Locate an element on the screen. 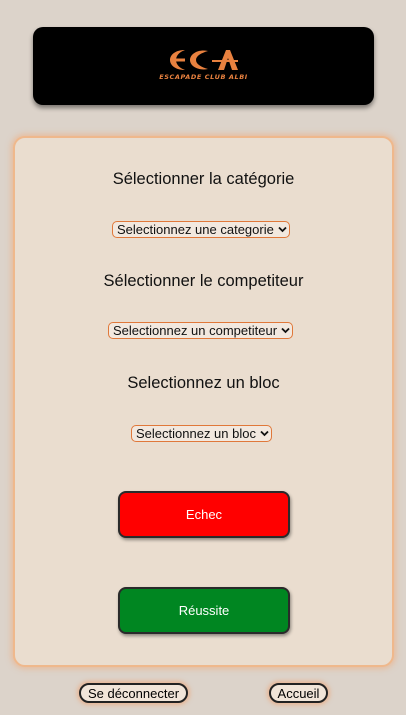 The image size is (406, 715). logo-subtitle: ESCAPADE CLUB ALBI is located at coordinates (203, 77).